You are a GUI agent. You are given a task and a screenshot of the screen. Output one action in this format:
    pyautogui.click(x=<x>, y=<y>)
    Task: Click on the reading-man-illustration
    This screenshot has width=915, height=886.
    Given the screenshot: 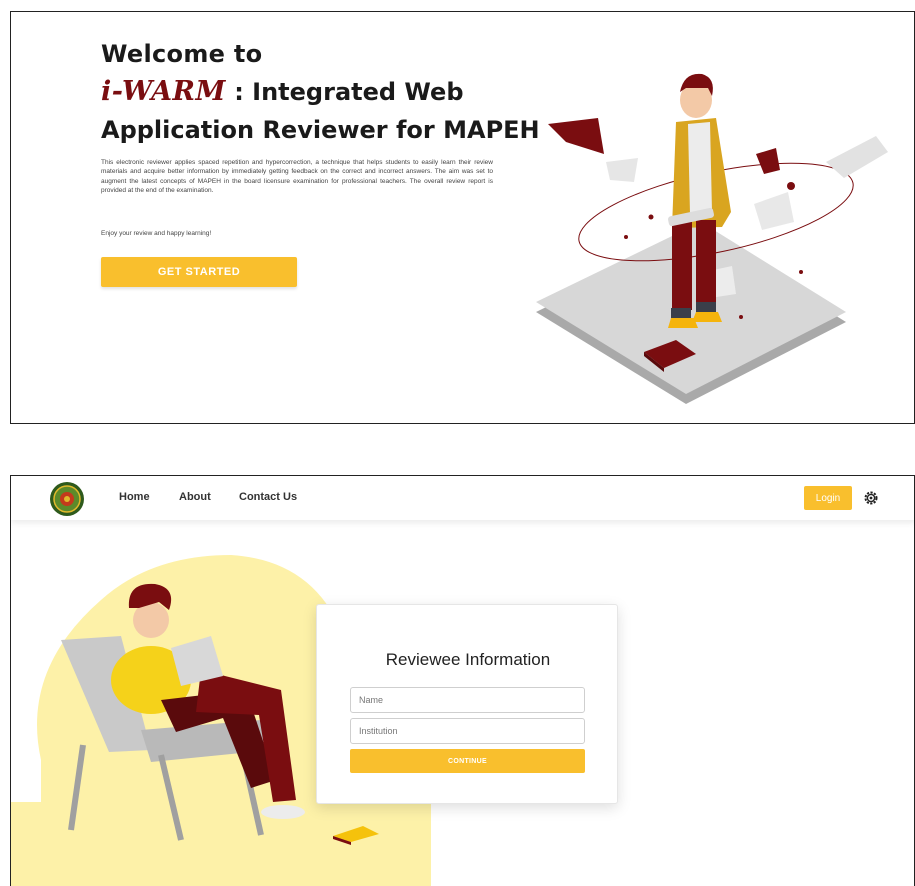 What is the action you would take?
    pyautogui.click(x=712, y=238)
    